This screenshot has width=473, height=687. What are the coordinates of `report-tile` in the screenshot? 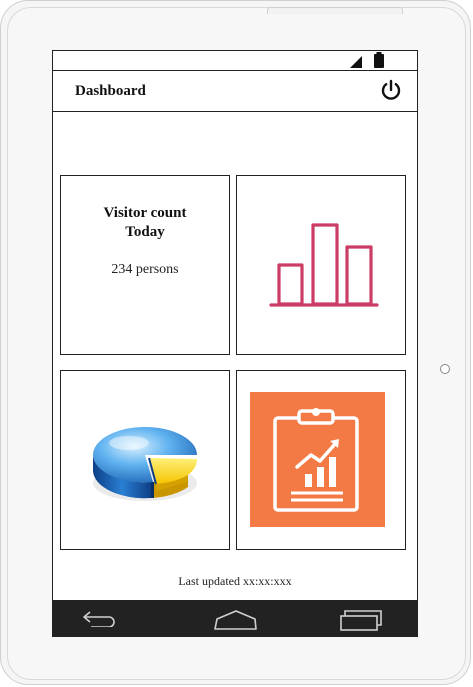 It's located at (321, 460).